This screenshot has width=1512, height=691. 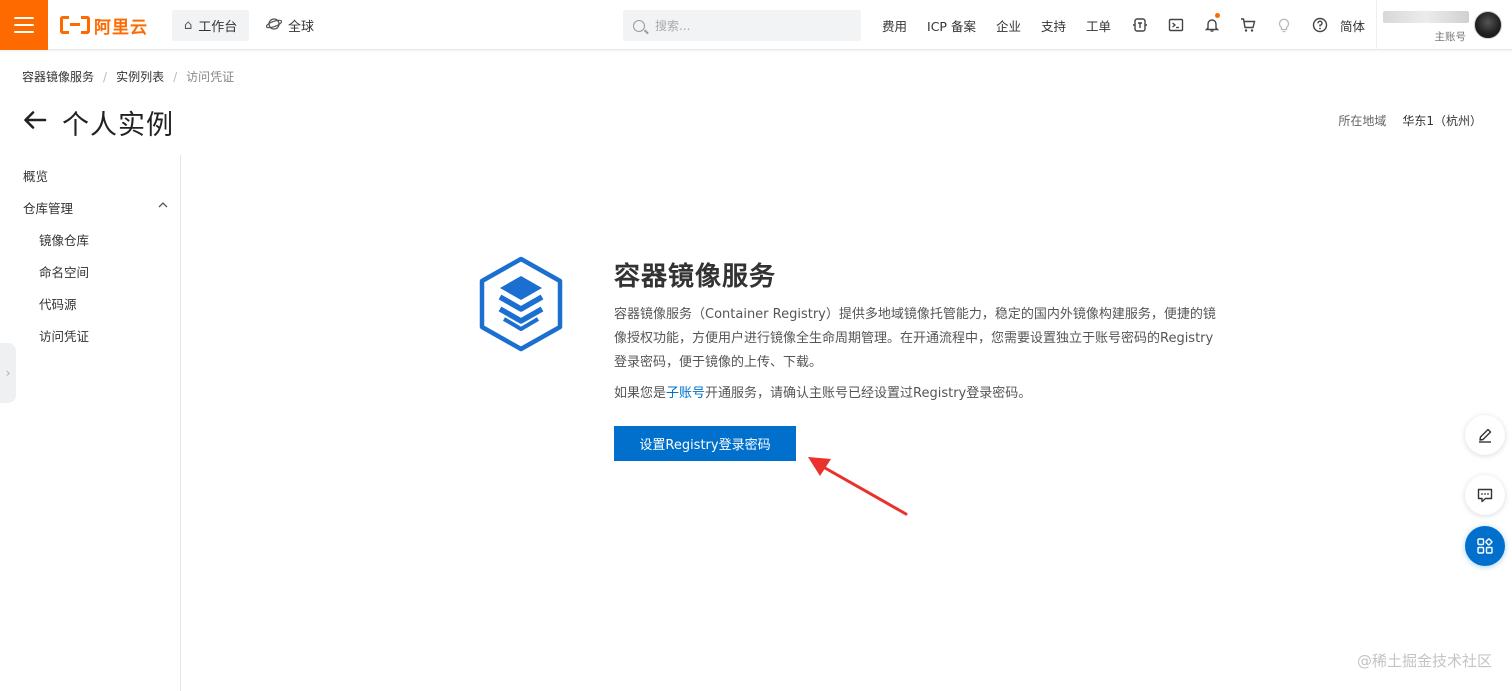 I want to click on lightbulb-icon, so click(x=1284, y=25).